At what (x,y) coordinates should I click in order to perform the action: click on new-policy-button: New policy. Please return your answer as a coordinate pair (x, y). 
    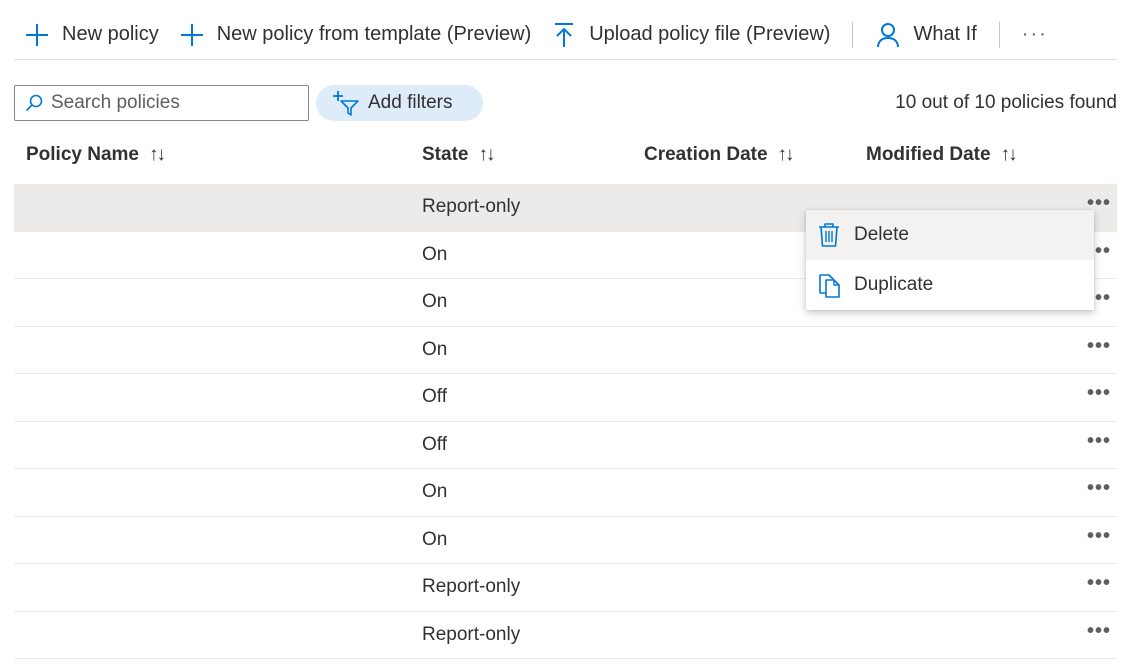
    Looking at the image, I should click on (91, 35).